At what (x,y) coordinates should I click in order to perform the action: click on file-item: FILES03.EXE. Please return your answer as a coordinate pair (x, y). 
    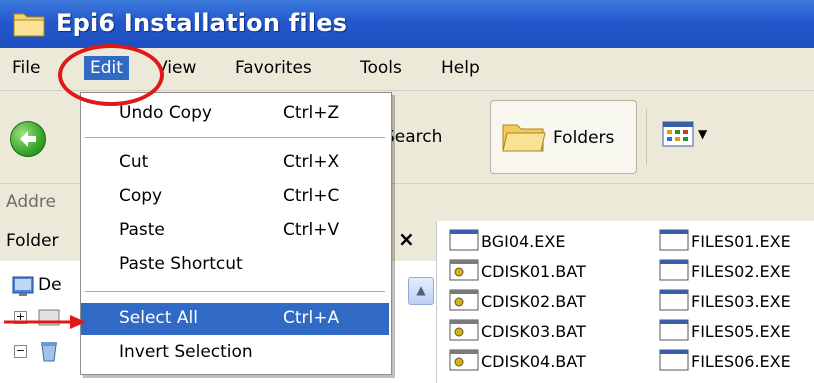
    Looking at the image, I should click on (736, 302).